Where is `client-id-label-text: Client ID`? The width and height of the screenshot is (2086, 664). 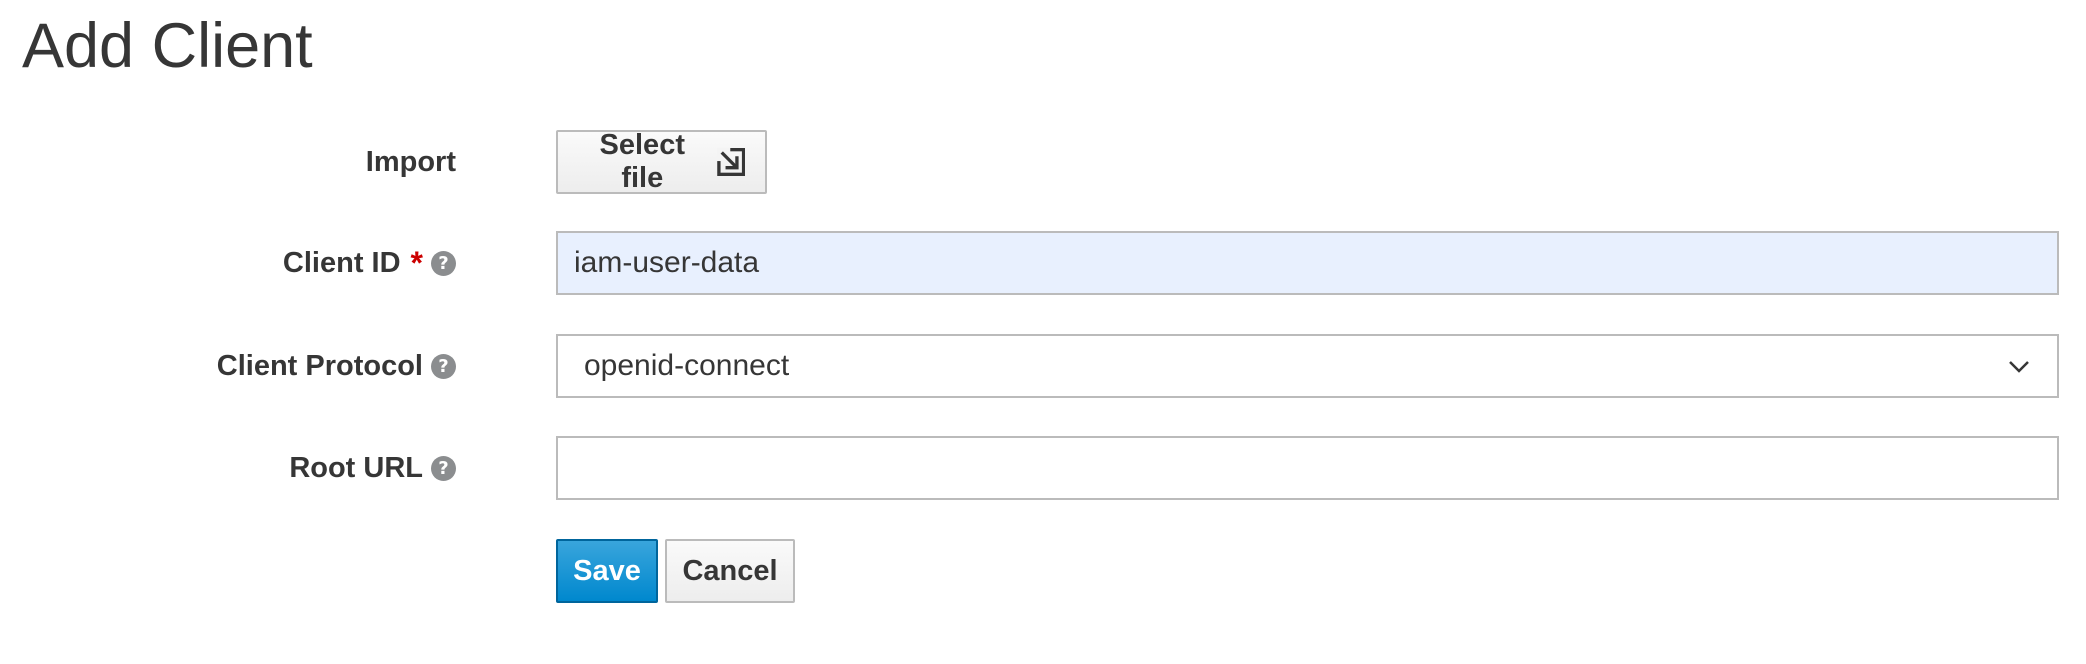
client-id-label-text: Client ID is located at coordinates (341, 262).